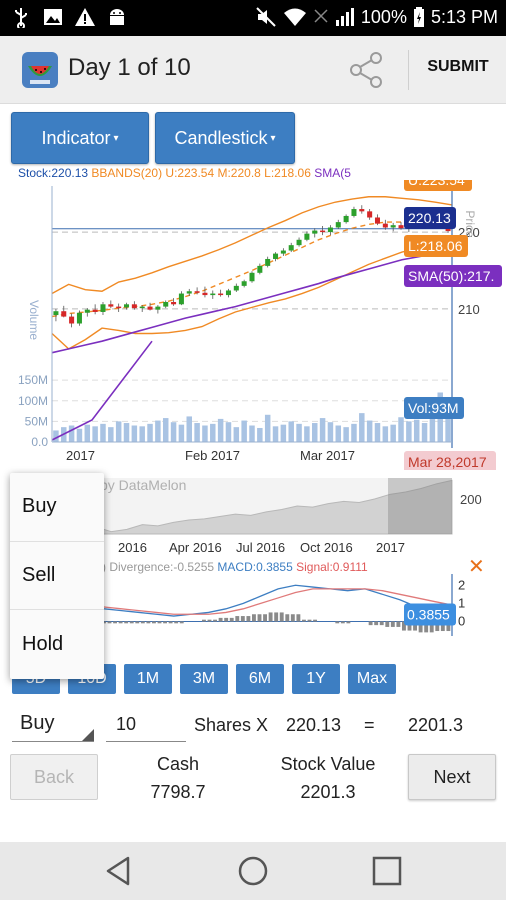 The height and width of the screenshot is (900, 506). What do you see at coordinates (458, 71) in the screenshot?
I see `submit-button: SUBMIT` at bounding box center [458, 71].